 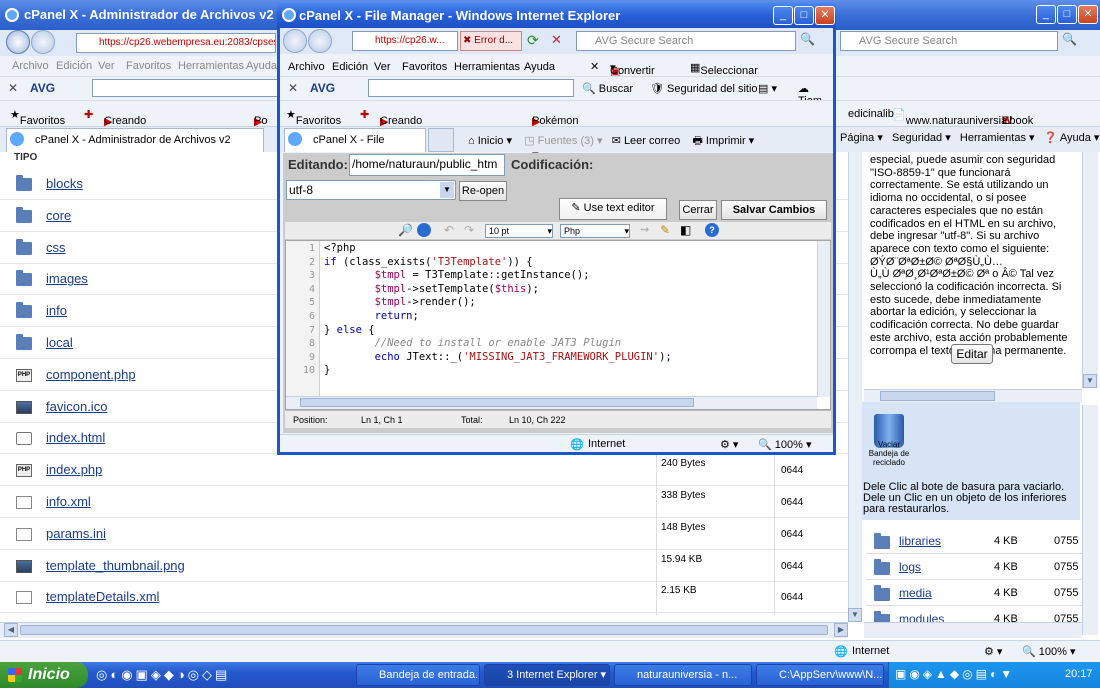 What do you see at coordinates (306, 67) in the screenshot?
I see `front-menu-archivo: Archivo` at bounding box center [306, 67].